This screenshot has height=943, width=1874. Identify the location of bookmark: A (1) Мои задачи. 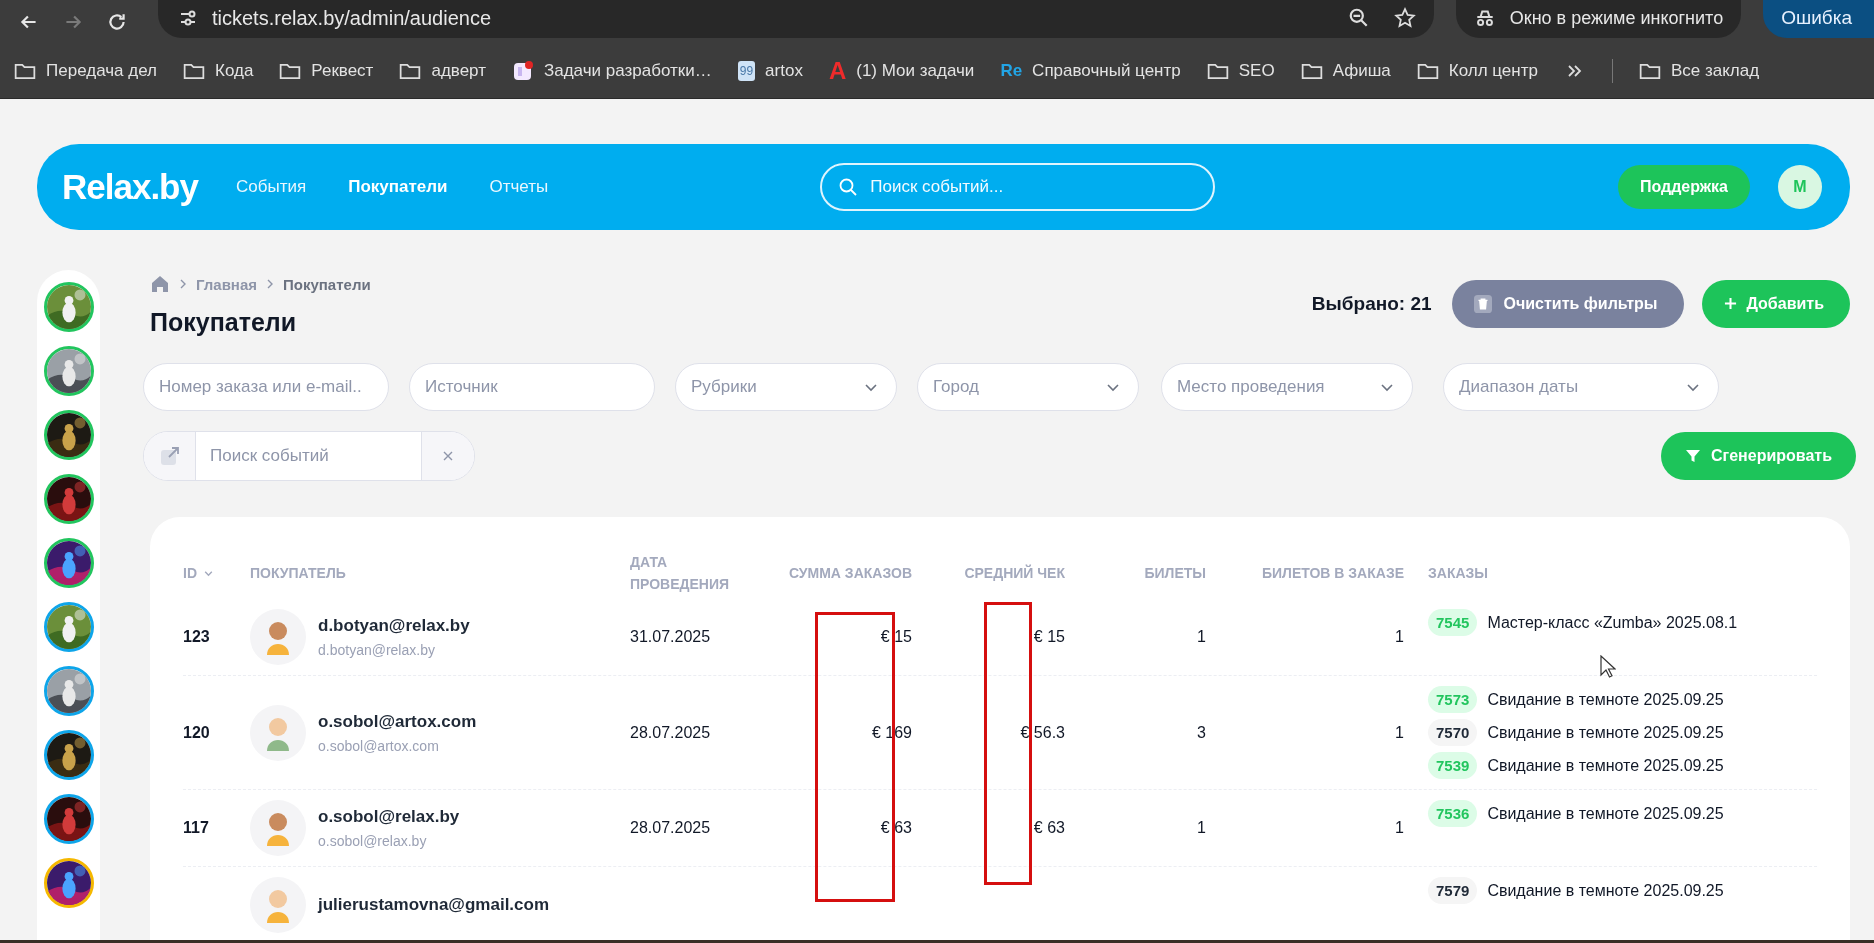
(901, 71).